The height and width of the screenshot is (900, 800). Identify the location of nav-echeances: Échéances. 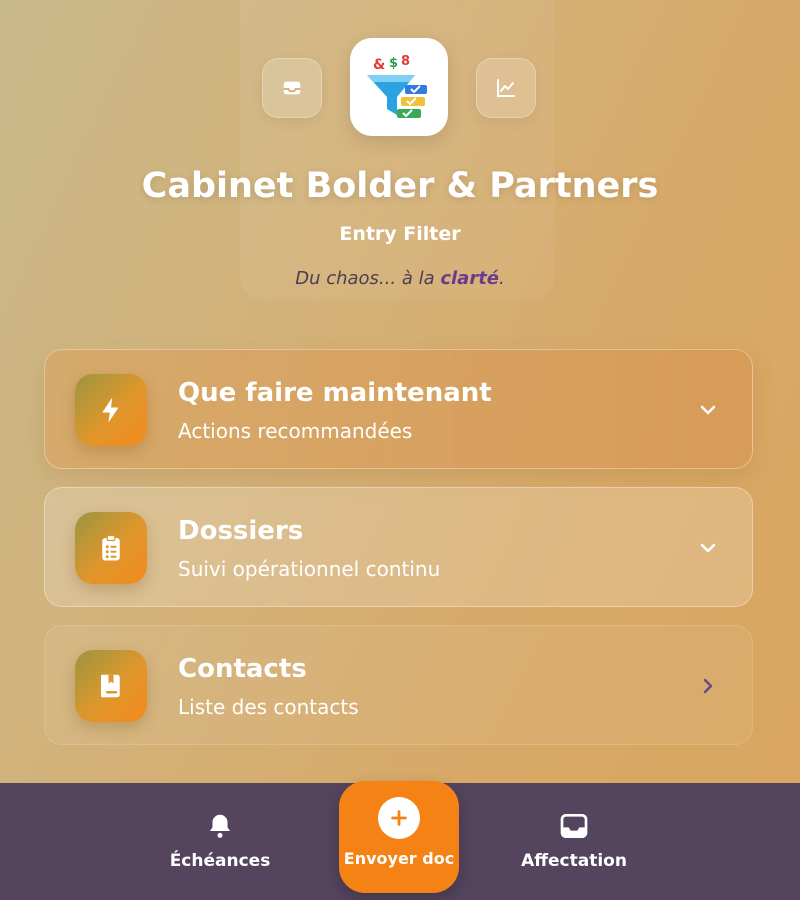
(220, 841).